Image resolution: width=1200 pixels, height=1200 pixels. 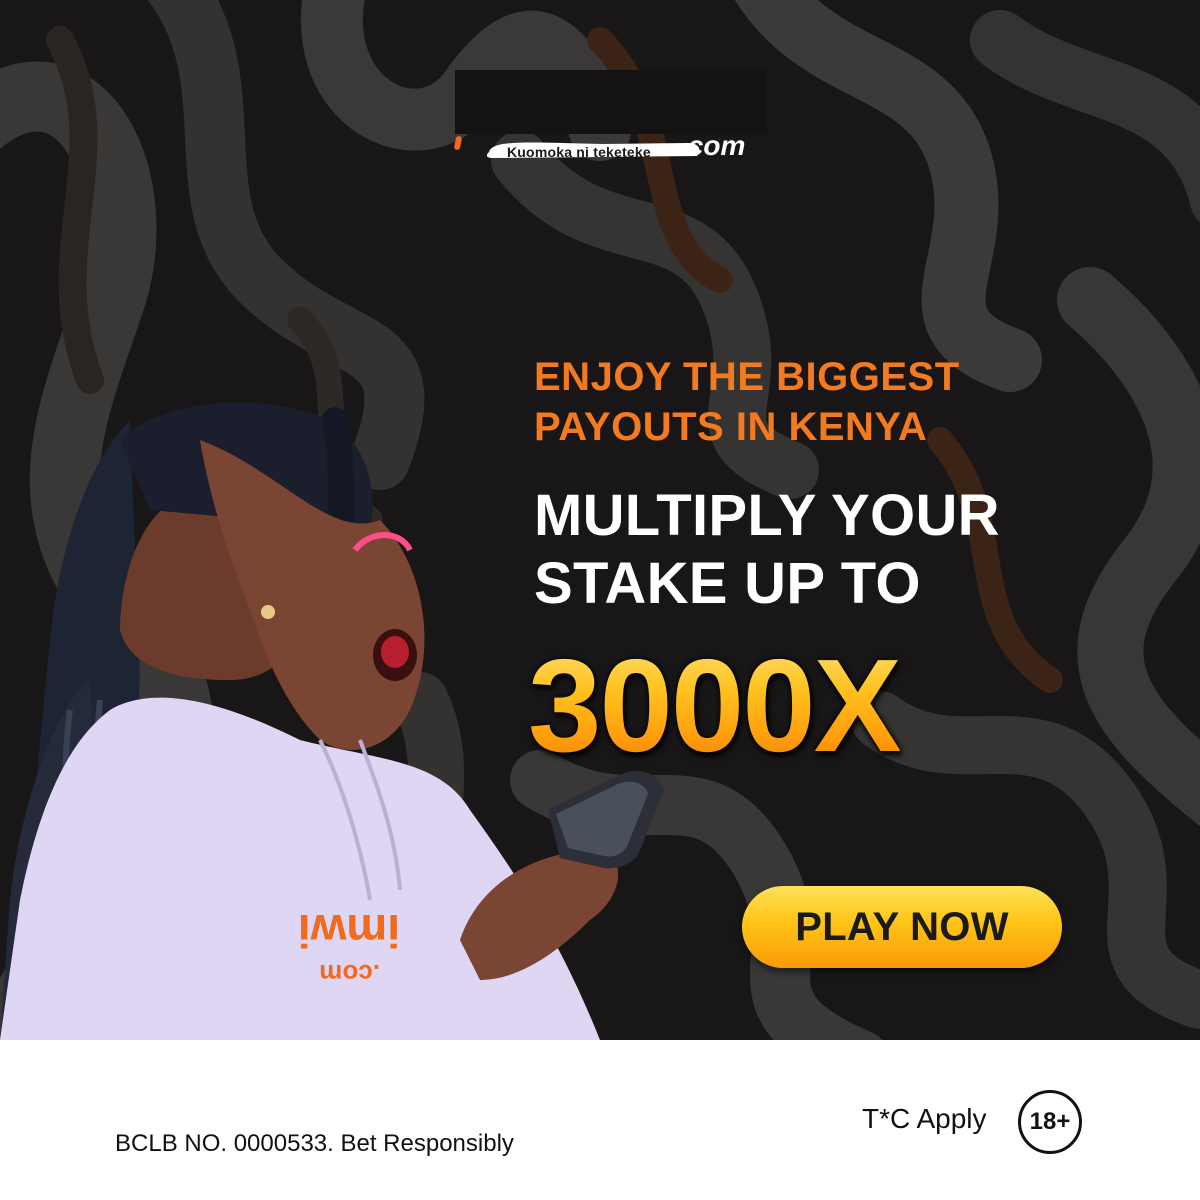 I want to click on play-now-button: PLAY NOW, so click(x=902, y=927).